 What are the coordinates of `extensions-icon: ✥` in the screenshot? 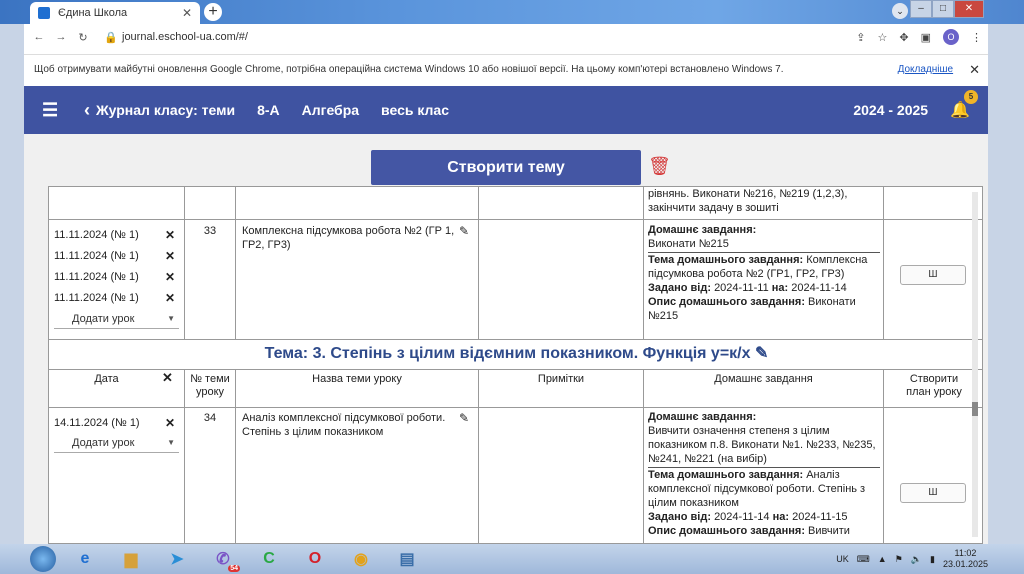 It's located at (903, 37).